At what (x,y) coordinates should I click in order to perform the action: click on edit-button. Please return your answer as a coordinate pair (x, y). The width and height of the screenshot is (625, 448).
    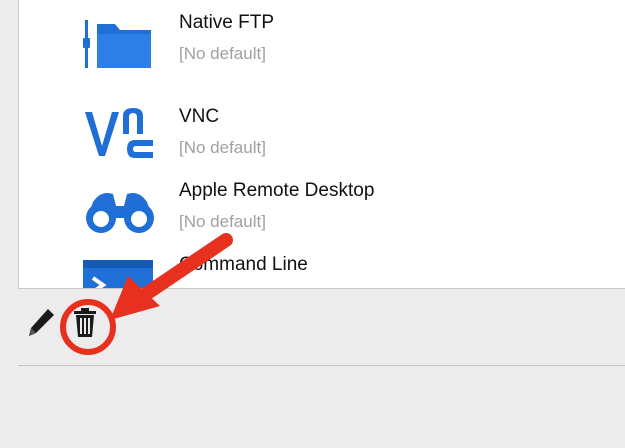
    Looking at the image, I should click on (41, 322).